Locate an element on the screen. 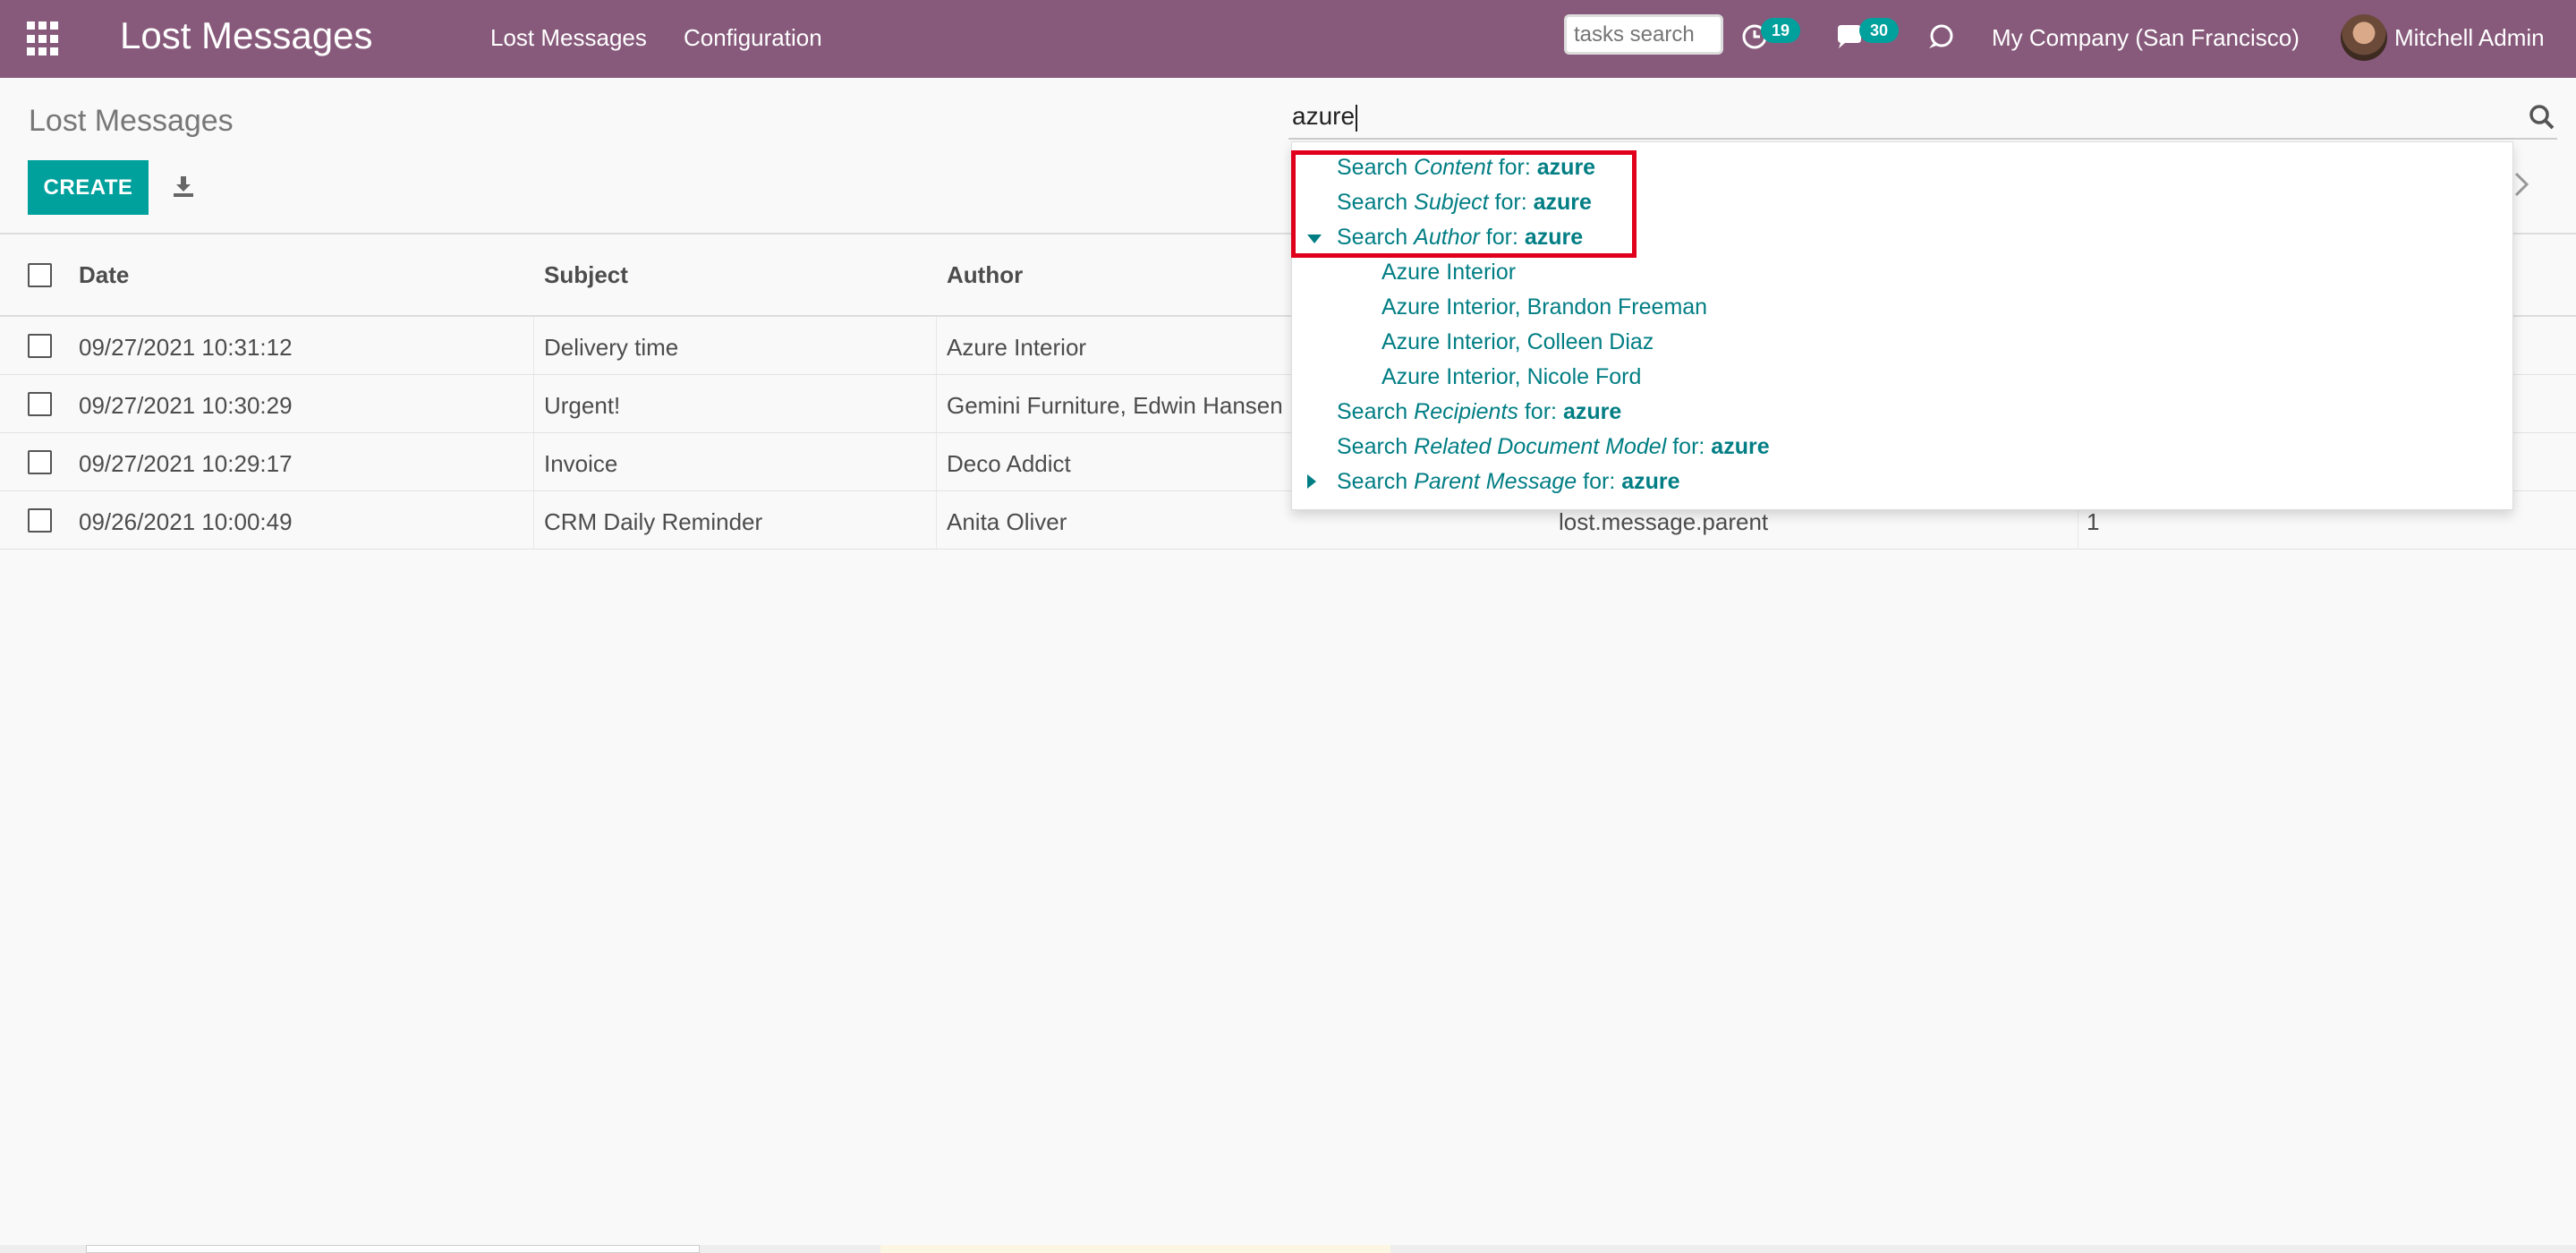  annotation-highlight-box is located at coordinates (1464, 204).